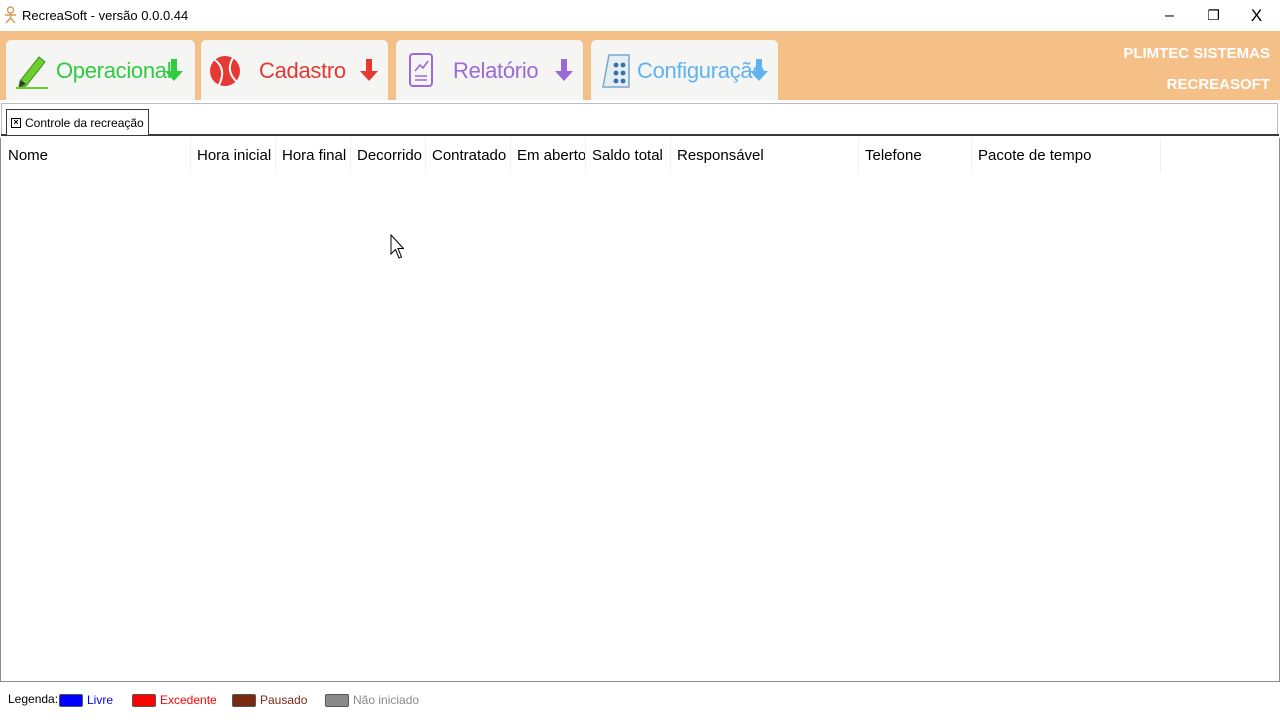  What do you see at coordinates (55, 15) in the screenshot?
I see `app-name: RecreaSoft` at bounding box center [55, 15].